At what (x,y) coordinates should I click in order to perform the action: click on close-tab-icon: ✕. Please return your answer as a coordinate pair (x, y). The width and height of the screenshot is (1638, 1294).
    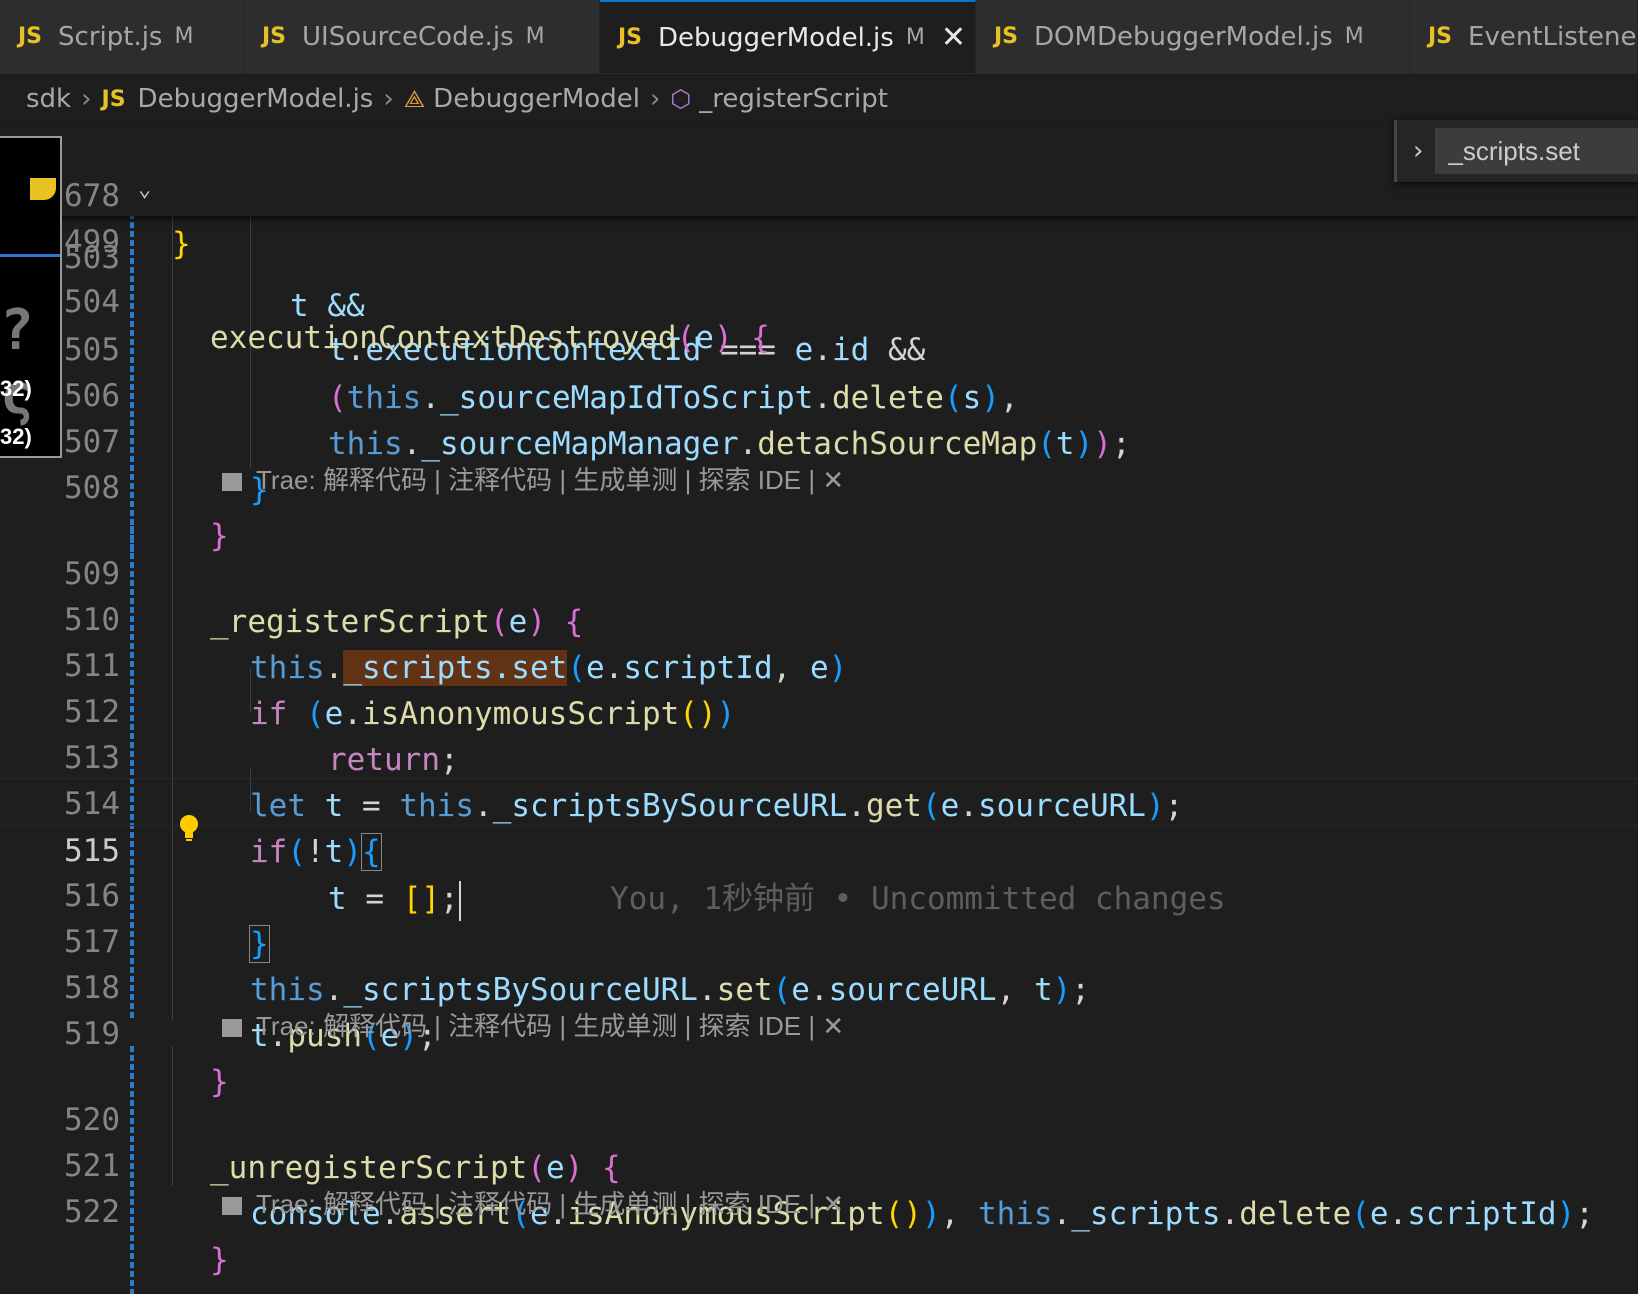
    Looking at the image, I should click on (953, 37).